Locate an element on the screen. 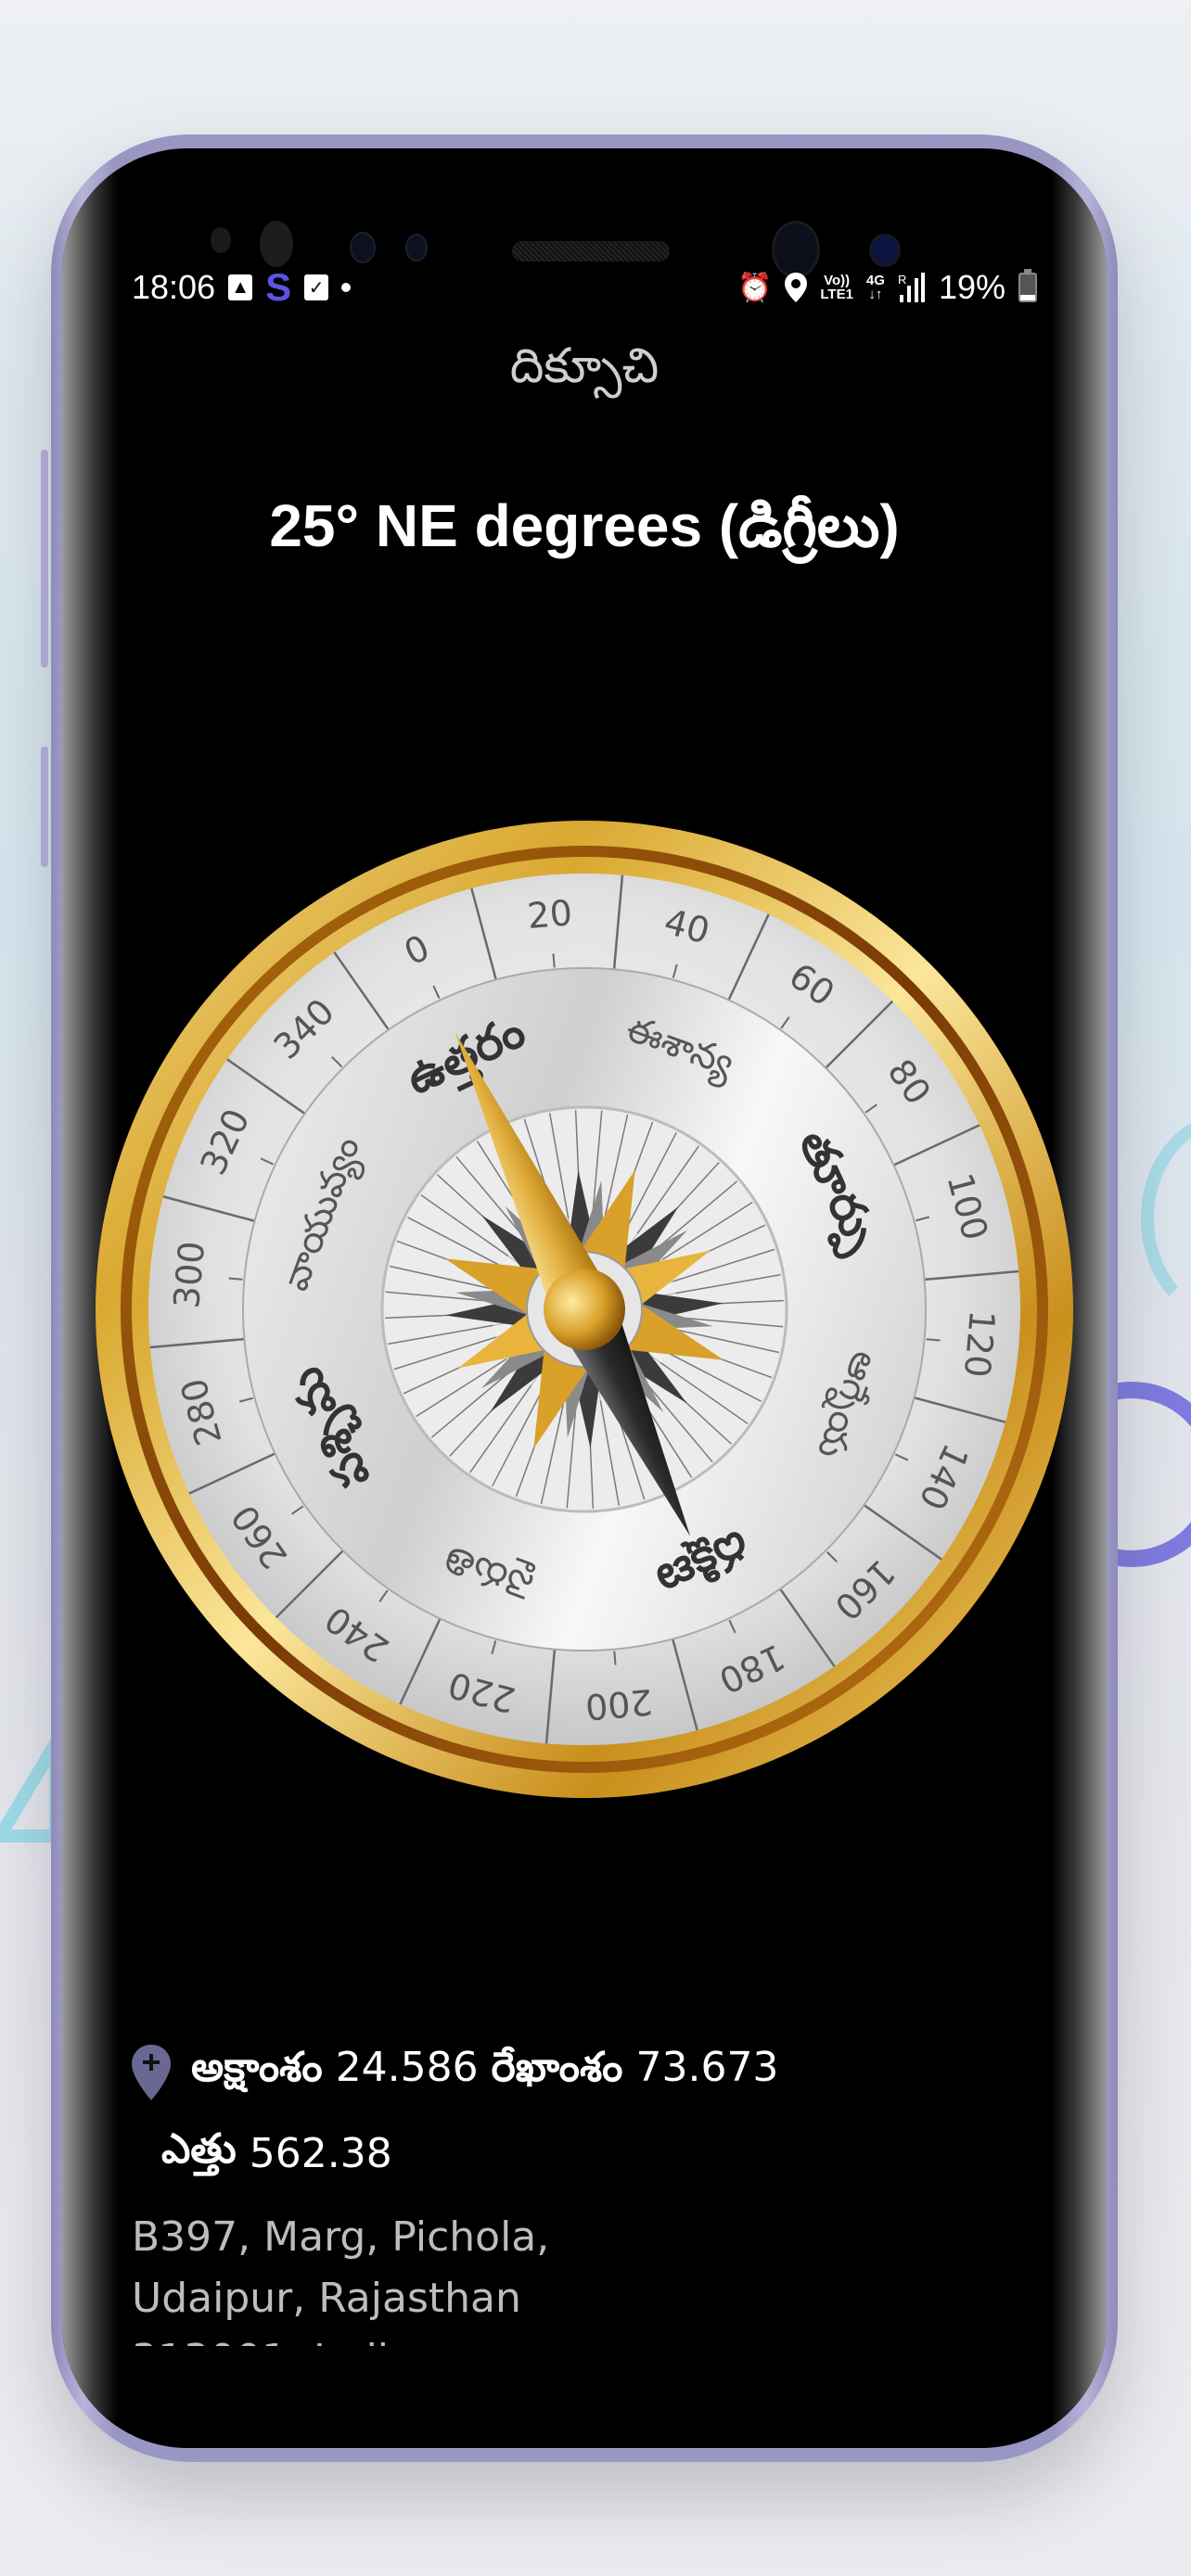  heading-readout: 25° NE degrees (డిగ్రీలు) is located at coordinates (584, 525).